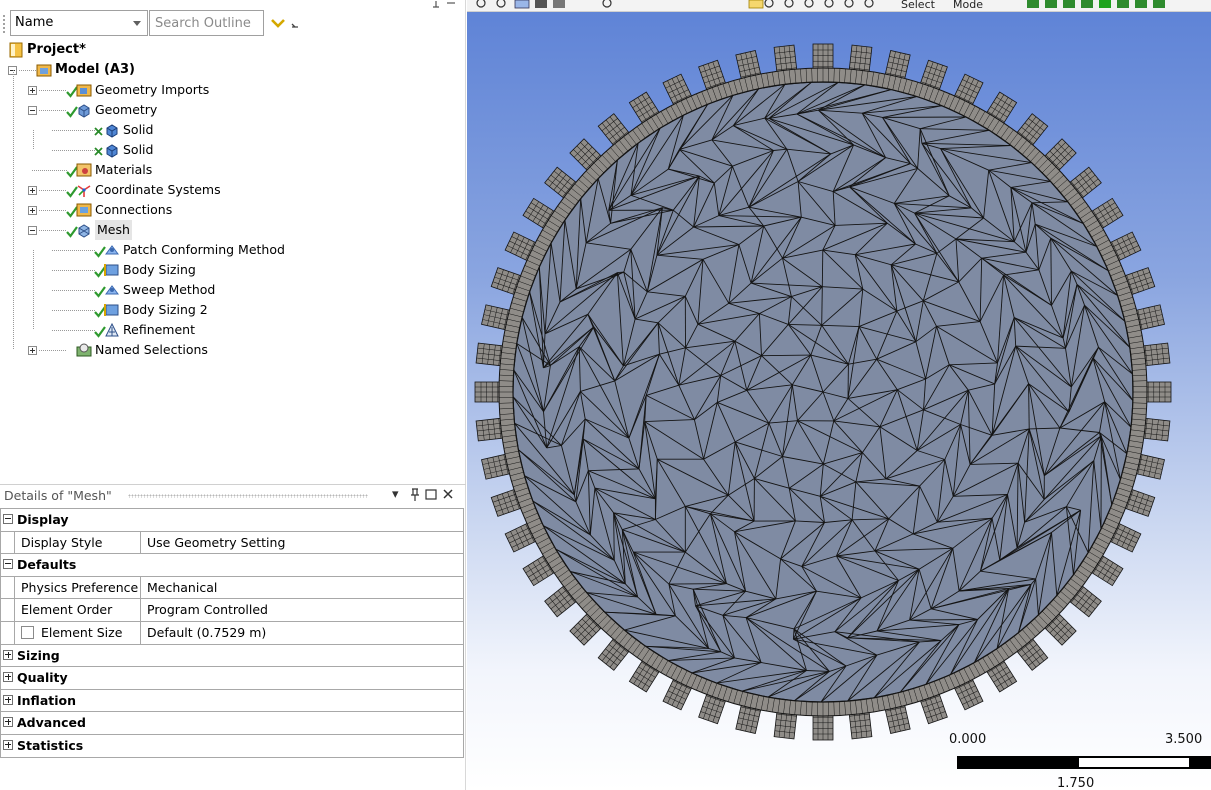  Describe the element at coordinates (290, 23) in the screenshot. I see `search-options-button` at that location.